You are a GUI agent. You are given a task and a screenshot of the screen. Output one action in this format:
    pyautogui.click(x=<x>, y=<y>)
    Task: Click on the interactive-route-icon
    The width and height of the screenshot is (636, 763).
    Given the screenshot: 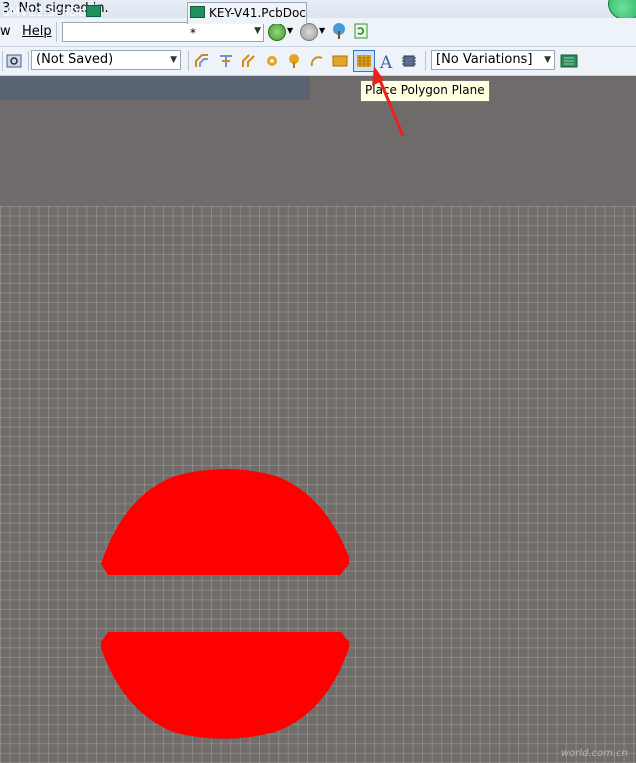 What is the action you would take?
    pyautogui.click(x=202, y=61)
    